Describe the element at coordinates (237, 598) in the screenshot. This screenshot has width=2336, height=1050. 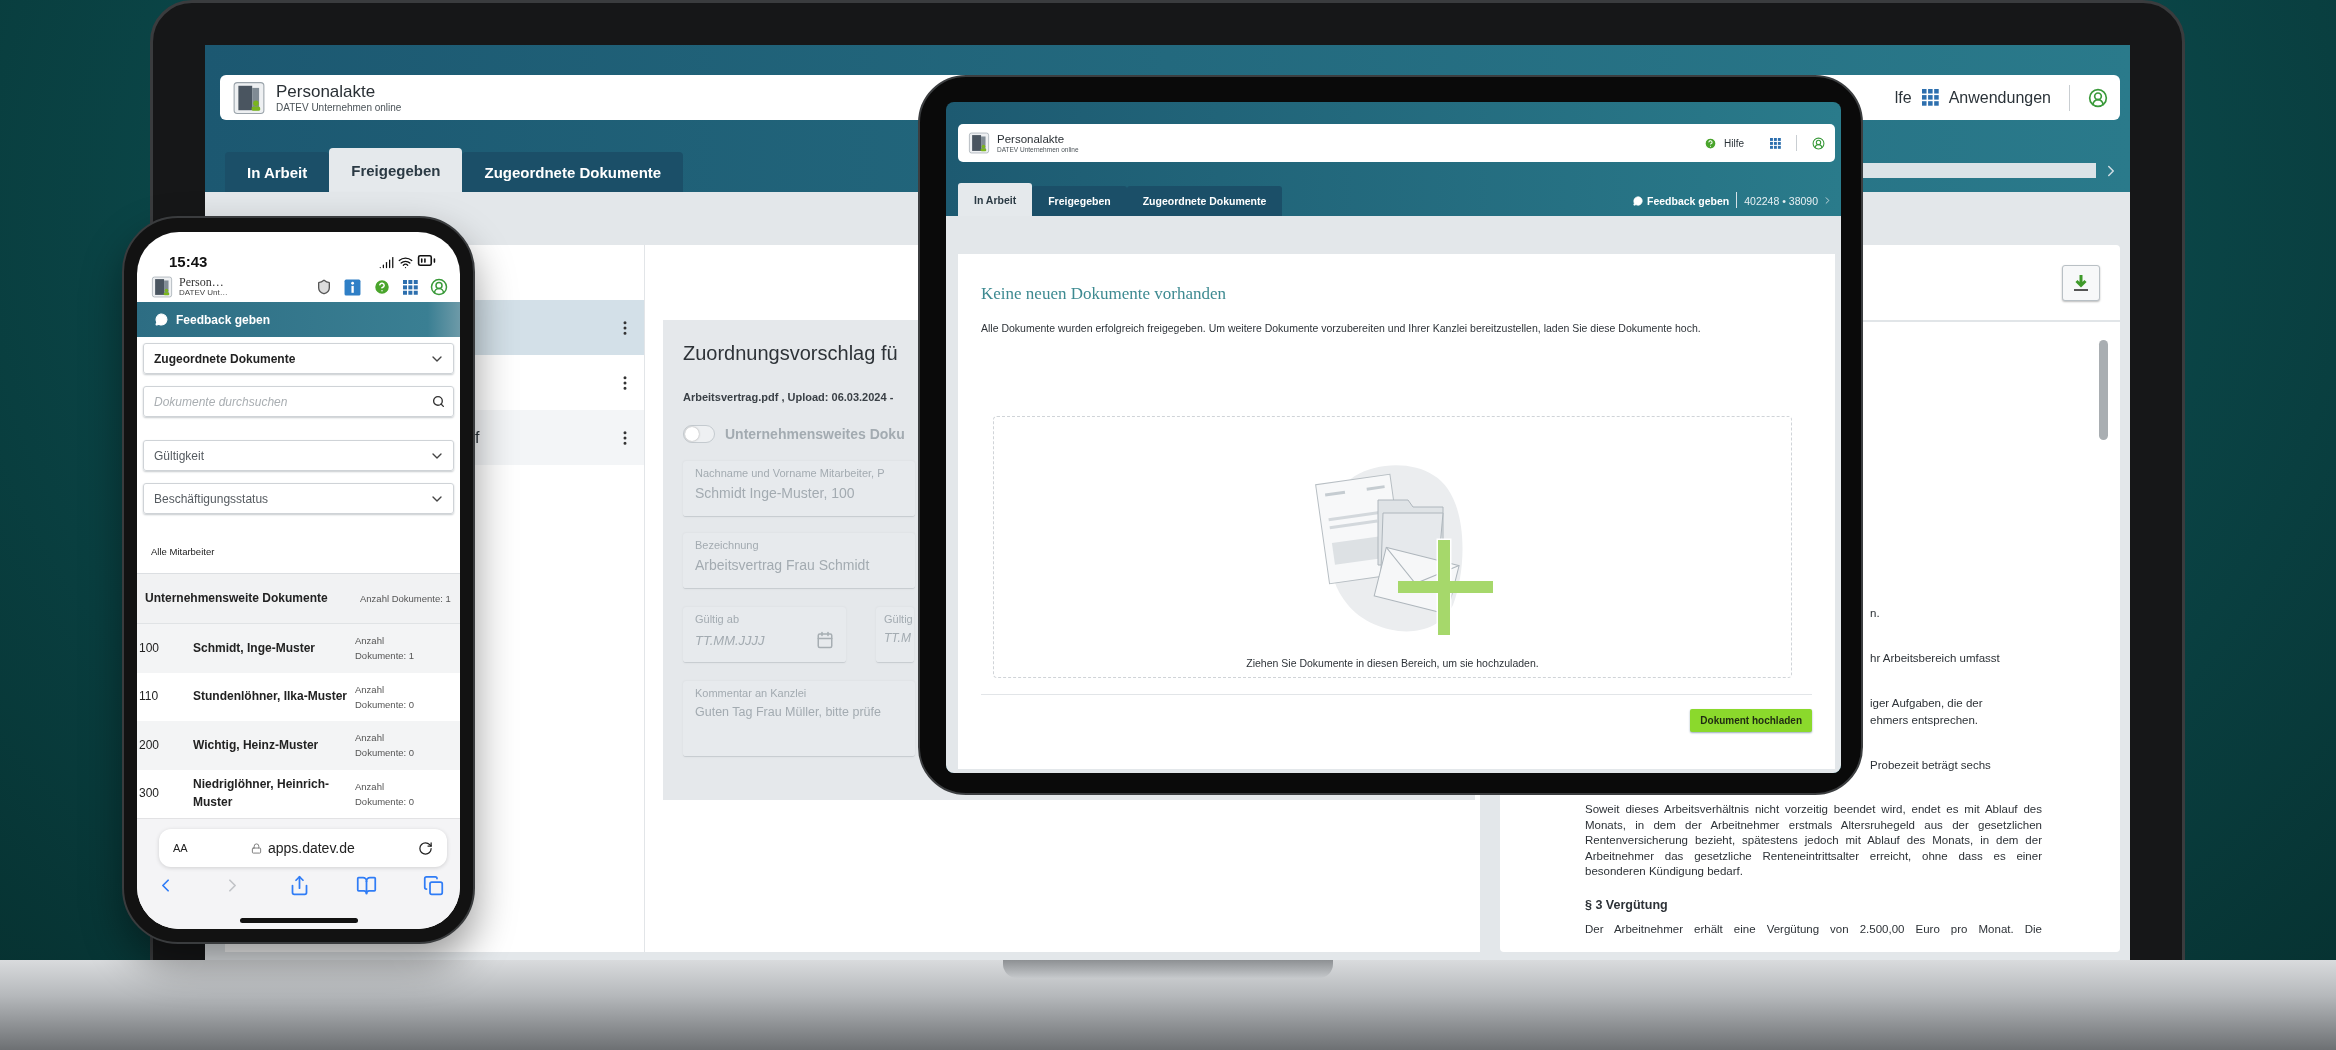
I see `table-header: Unternehmensweite Dokumente` at that location.